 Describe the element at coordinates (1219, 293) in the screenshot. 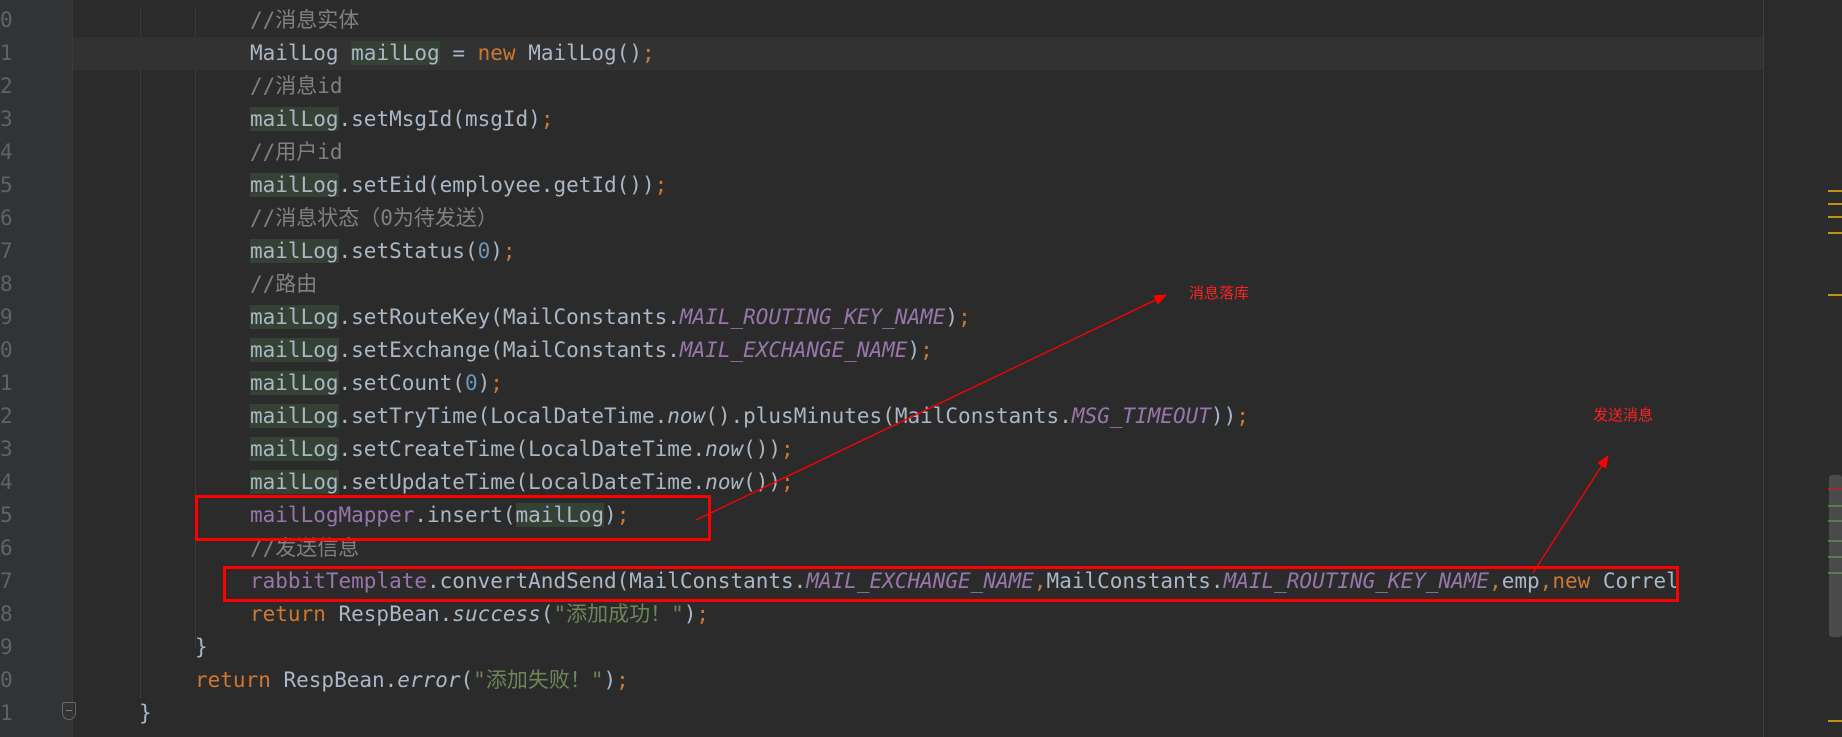

I see `persist-annotation-label: 消息落库` at that location.